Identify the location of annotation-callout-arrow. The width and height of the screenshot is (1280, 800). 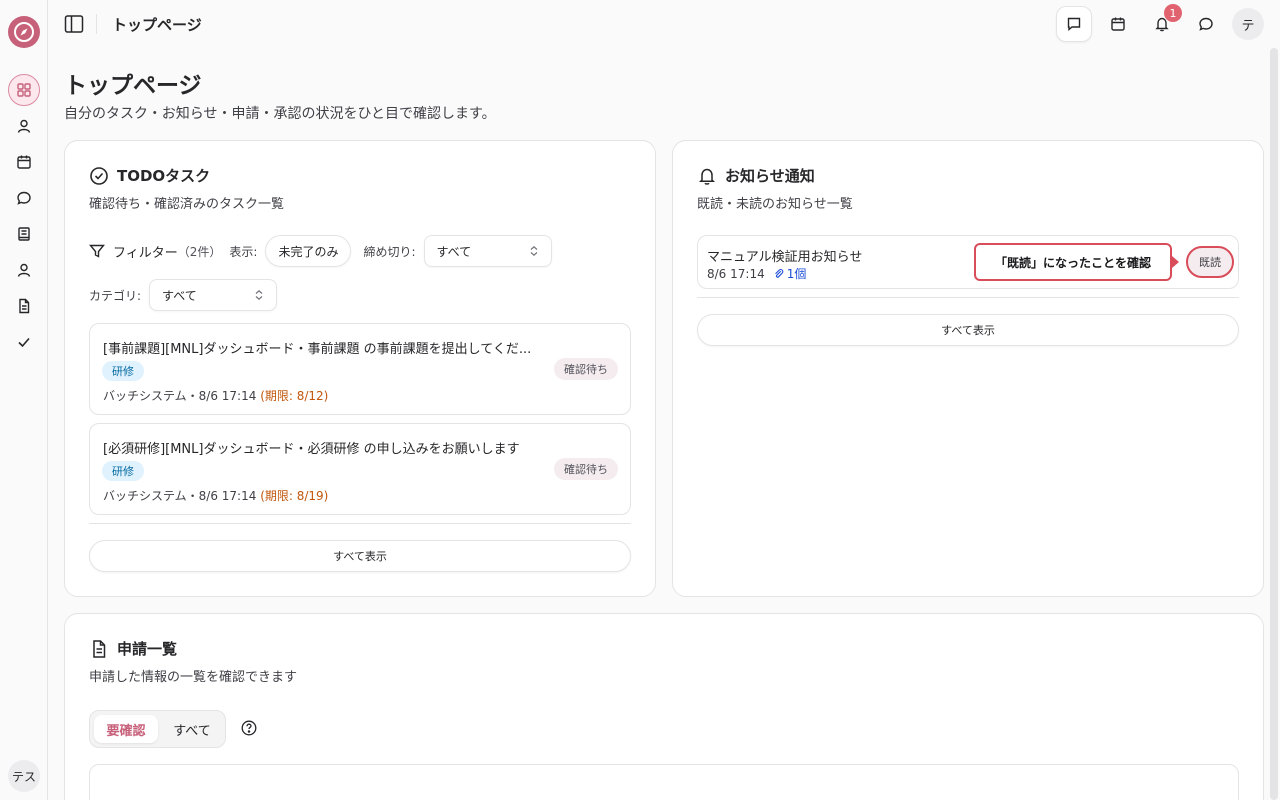
(1175, 262).